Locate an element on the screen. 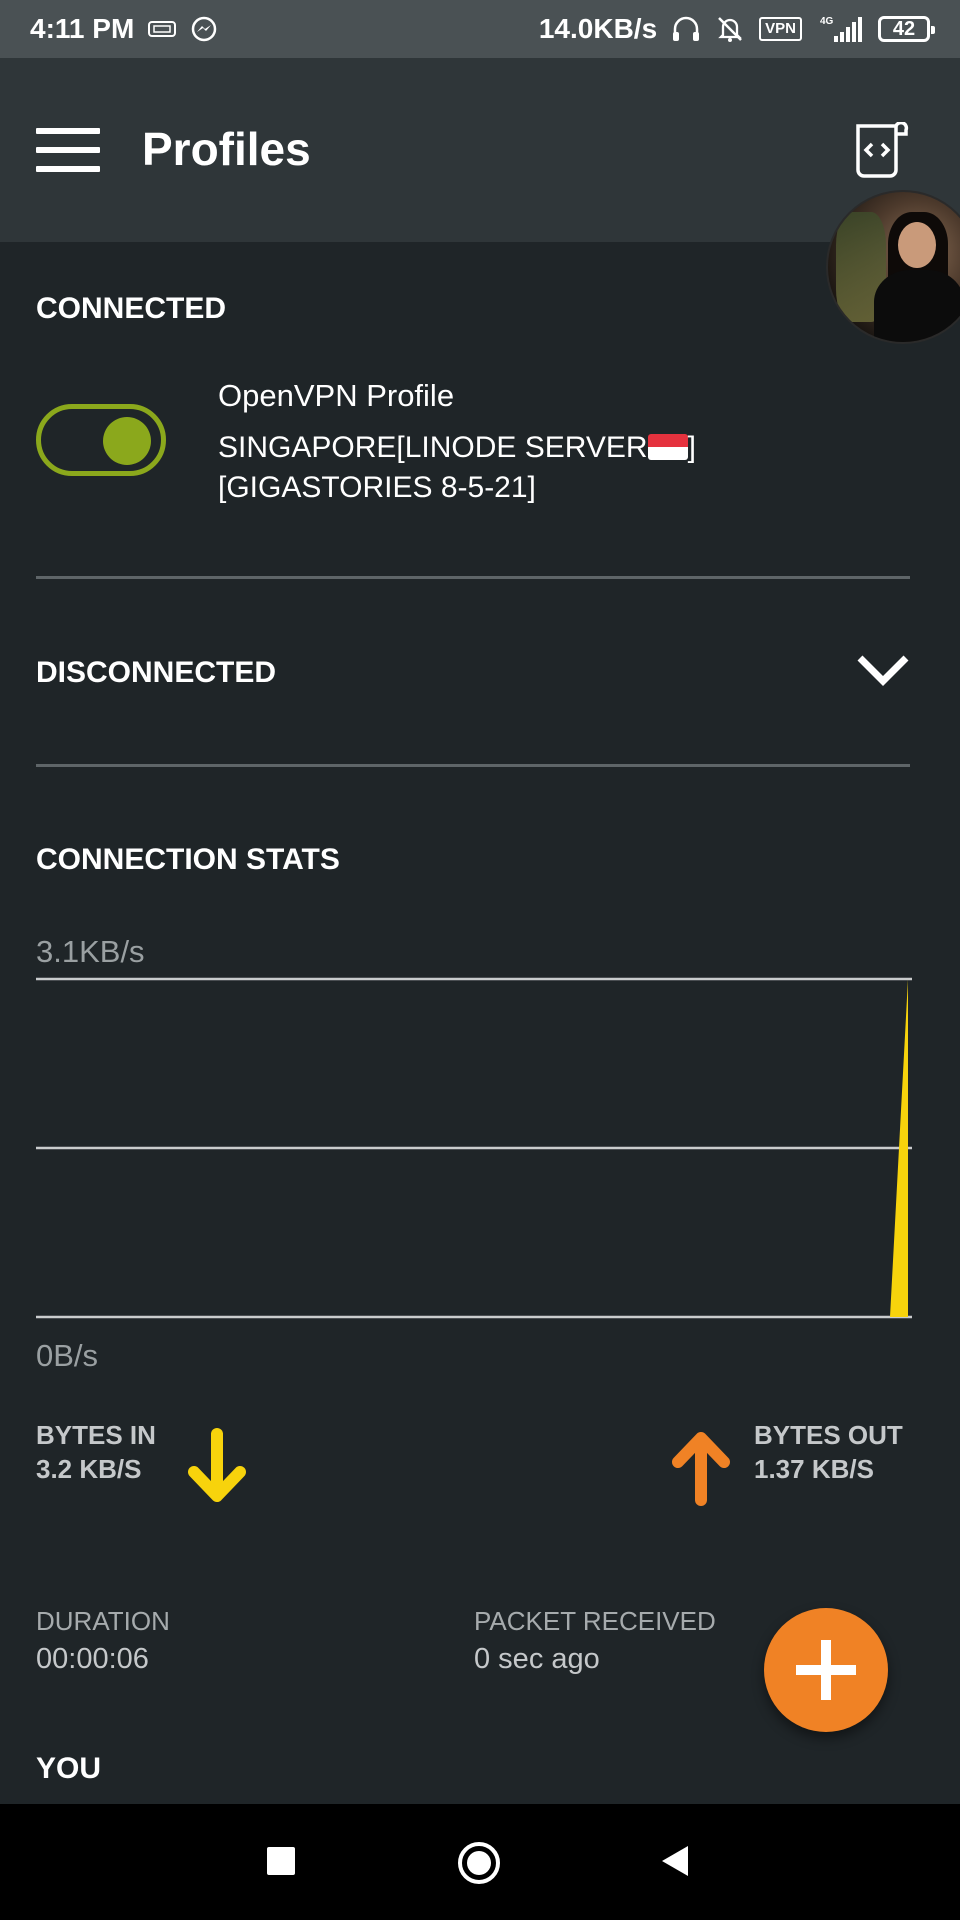  chart-y-min-label: 0B/s is located at coordinates (67, 1355).